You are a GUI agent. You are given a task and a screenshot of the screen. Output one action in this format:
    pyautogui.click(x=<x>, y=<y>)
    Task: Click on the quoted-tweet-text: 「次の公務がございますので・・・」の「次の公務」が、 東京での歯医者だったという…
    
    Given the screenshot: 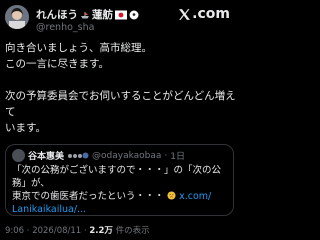 What is the action you would take?
    pyautogui.click(x=121, y=190)
    